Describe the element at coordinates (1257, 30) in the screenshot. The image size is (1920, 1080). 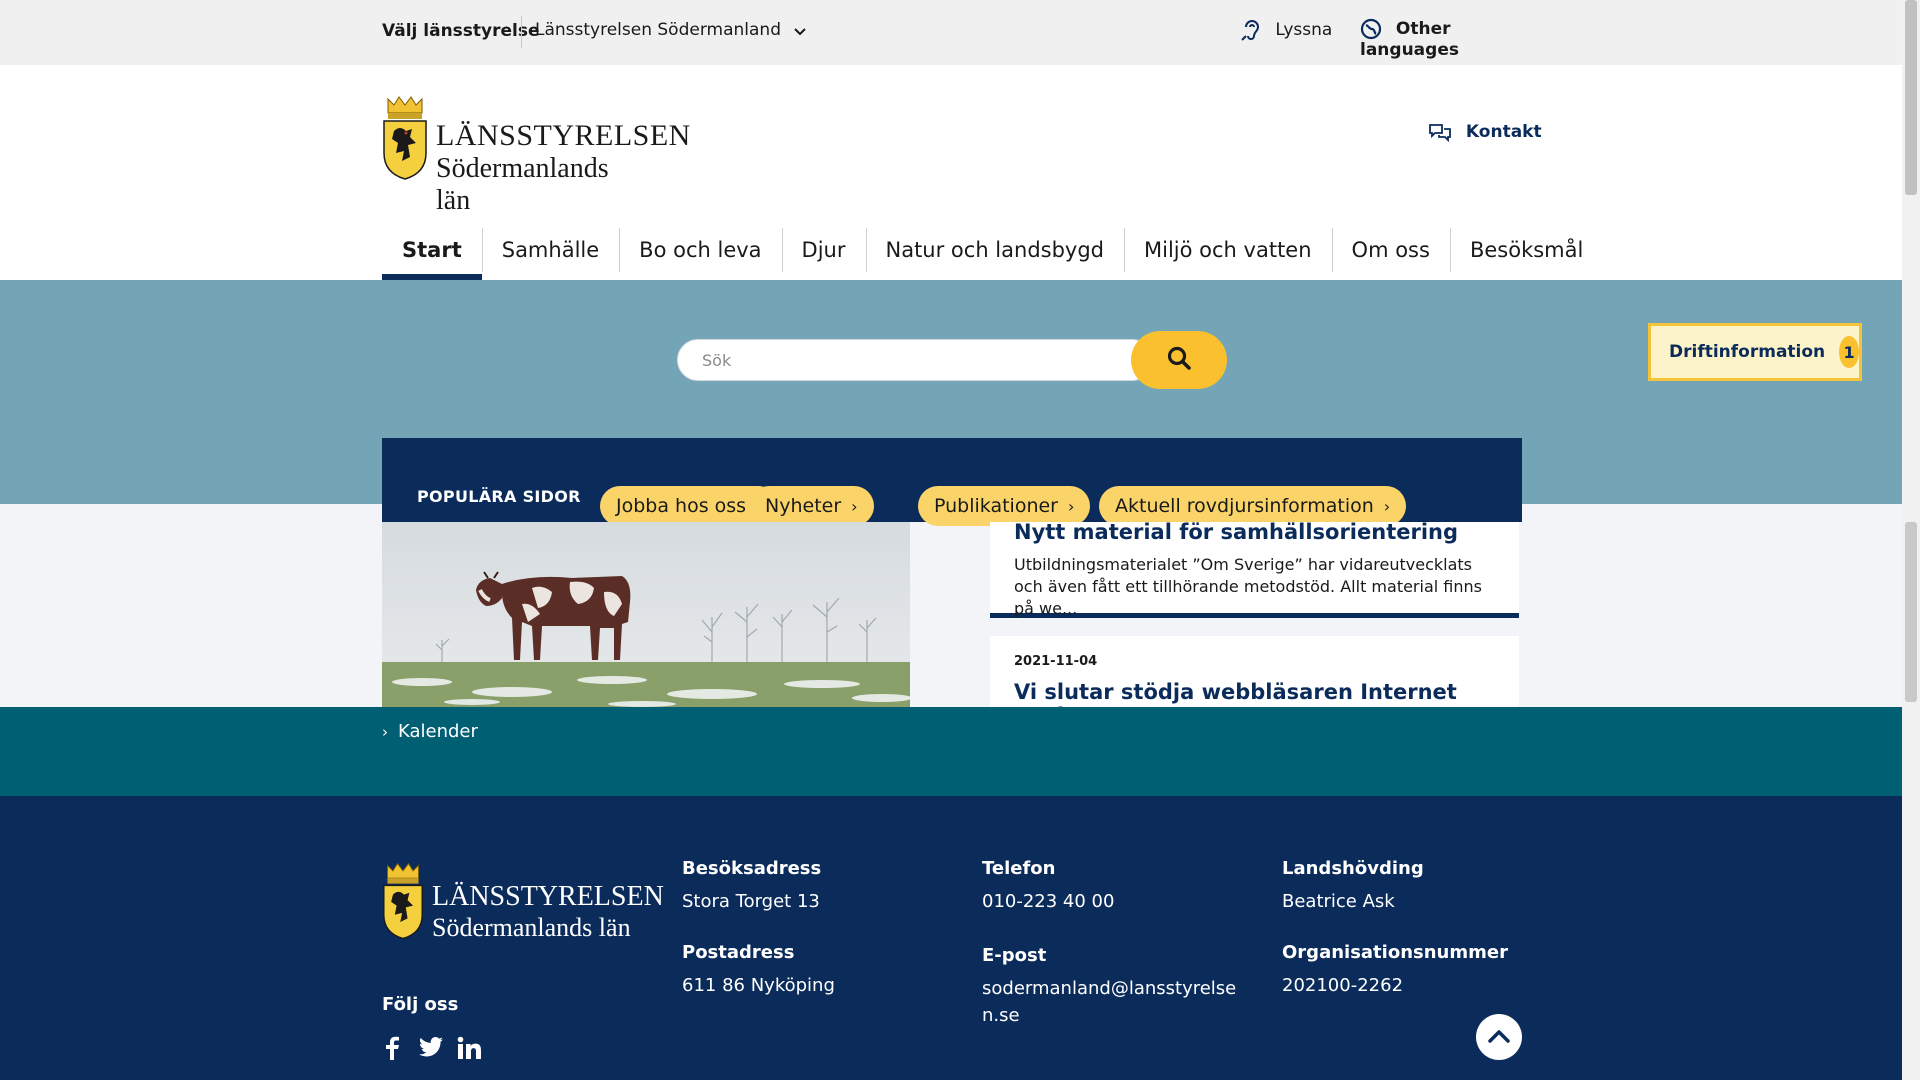
I see `hearing-icon` at that location.